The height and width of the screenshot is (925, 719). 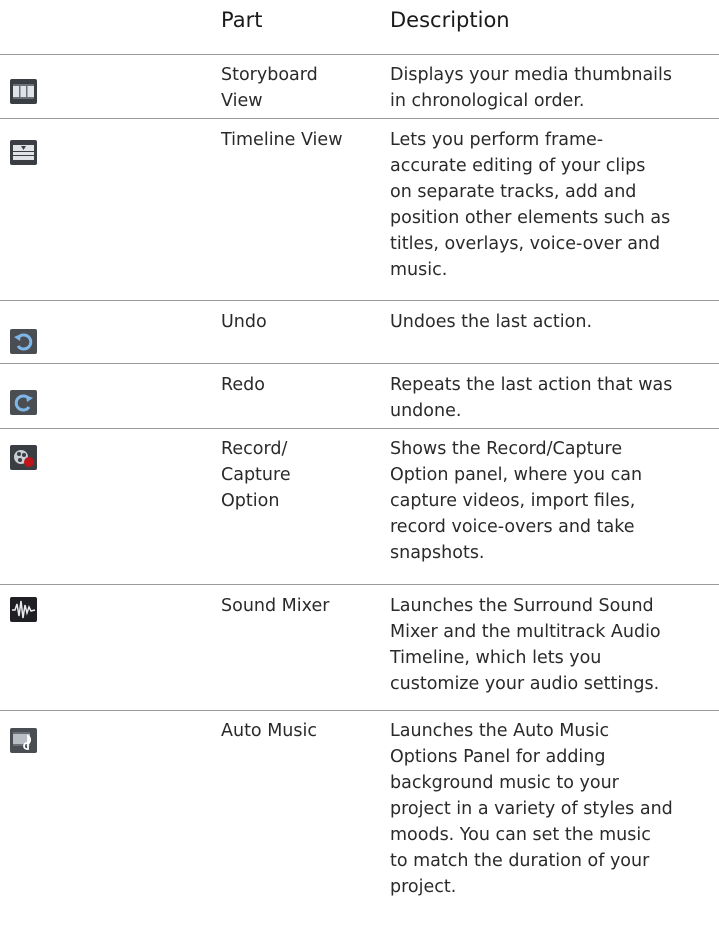 What do you see at coordinates (269, 731) in the screenshot?
I see `part-auto-music: Auto Music` at bounding box center [269, 731].